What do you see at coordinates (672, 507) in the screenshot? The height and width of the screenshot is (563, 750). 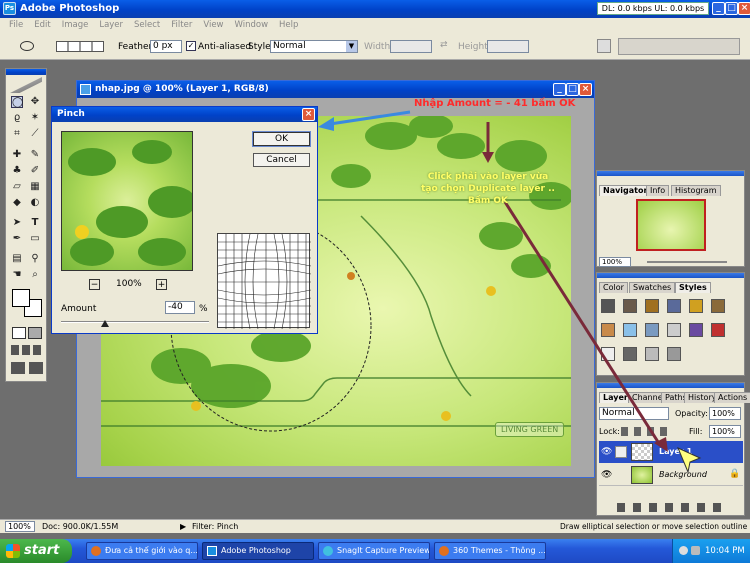 I see `layer-actions-icons` at bounding box center [672, 507].